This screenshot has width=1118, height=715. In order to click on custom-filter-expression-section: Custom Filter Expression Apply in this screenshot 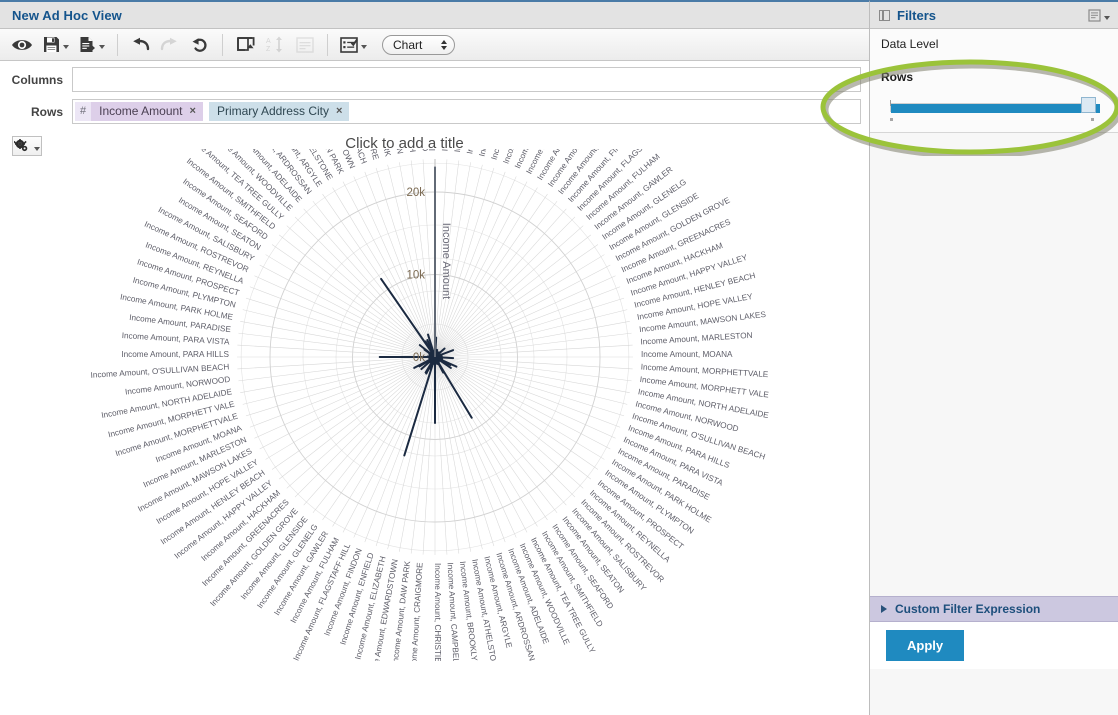, I will do `click(994, 633)`.